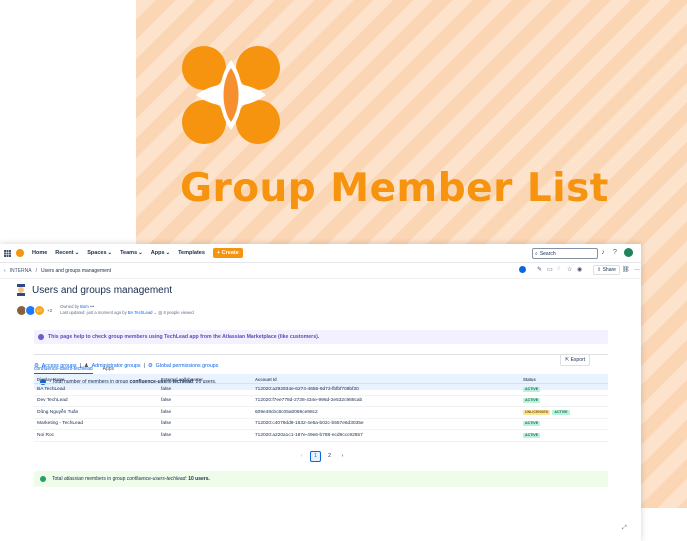  What do you see at coordinates (565, 253) in the screenshot?
I see `search-input: ⌕ Search` at bounding box center [565, 253].